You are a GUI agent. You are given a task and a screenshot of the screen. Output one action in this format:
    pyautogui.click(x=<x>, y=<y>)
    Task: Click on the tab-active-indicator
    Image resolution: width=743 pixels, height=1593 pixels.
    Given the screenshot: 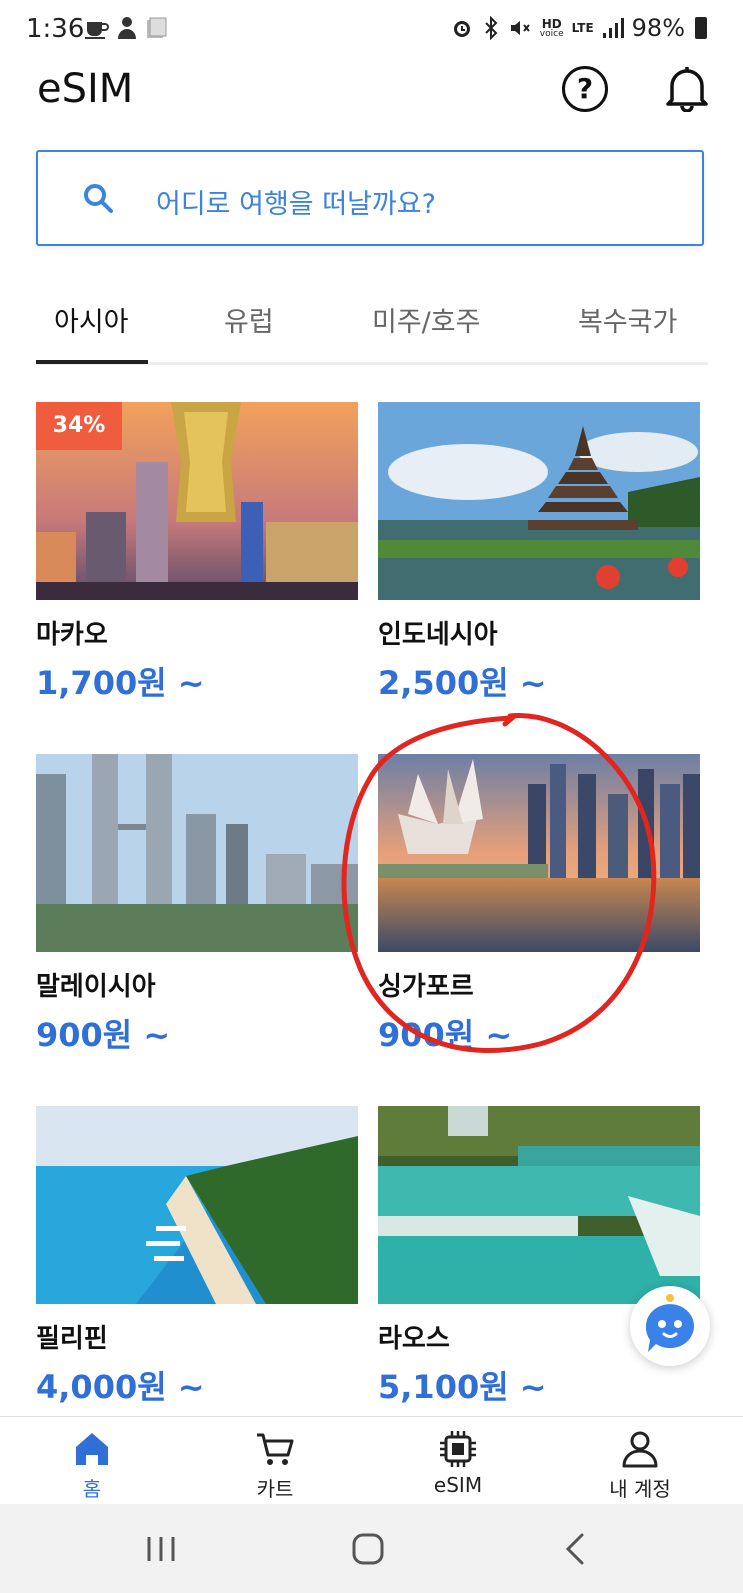 What is the action you would take?
    pyautogui.click(x=92, y=362)
    